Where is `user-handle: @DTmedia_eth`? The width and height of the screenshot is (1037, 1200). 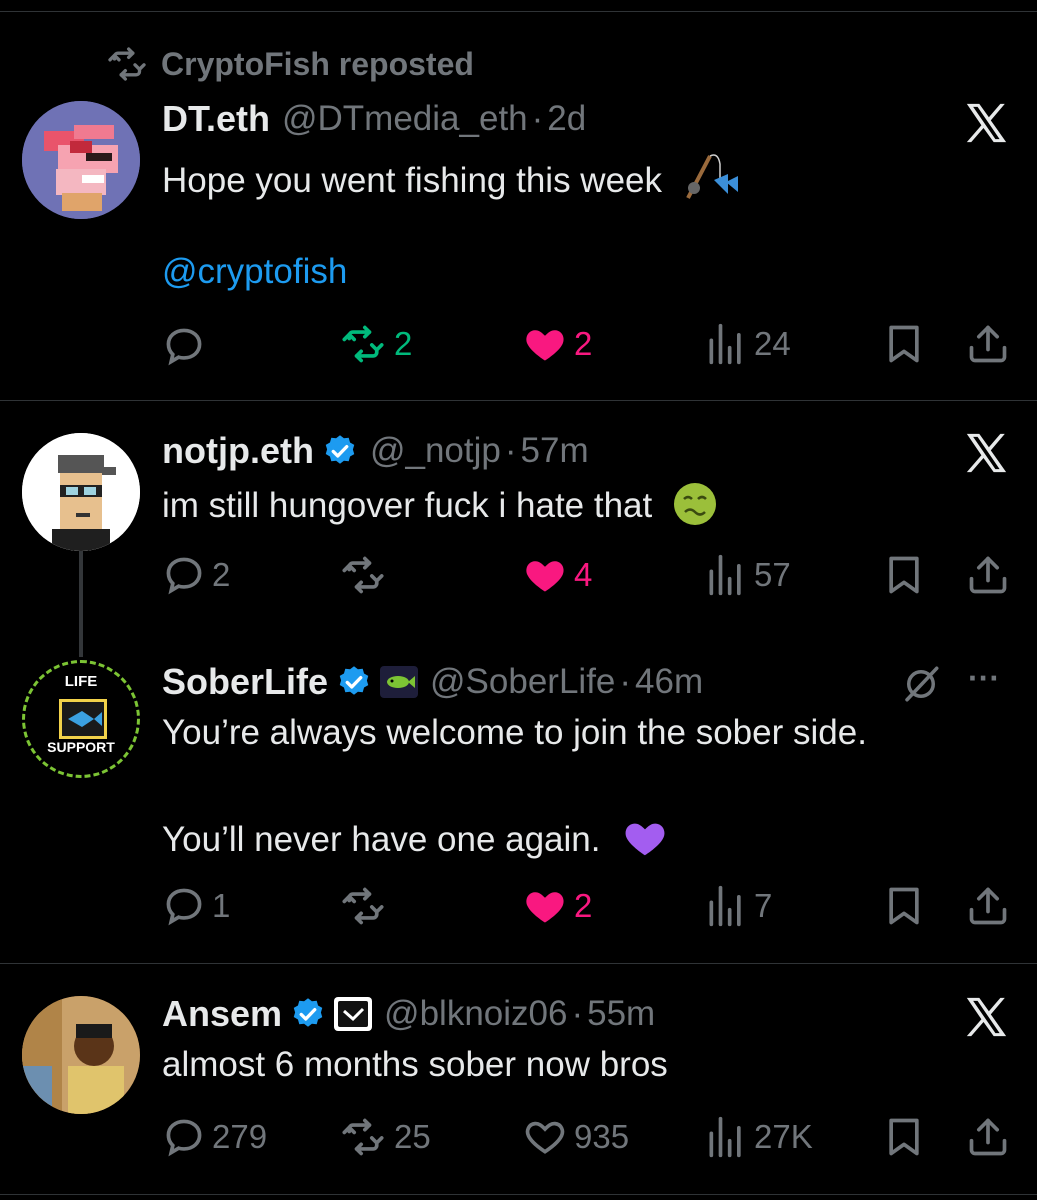
user-handle: @DTmedia_eth is located at coordinates (405, 119).